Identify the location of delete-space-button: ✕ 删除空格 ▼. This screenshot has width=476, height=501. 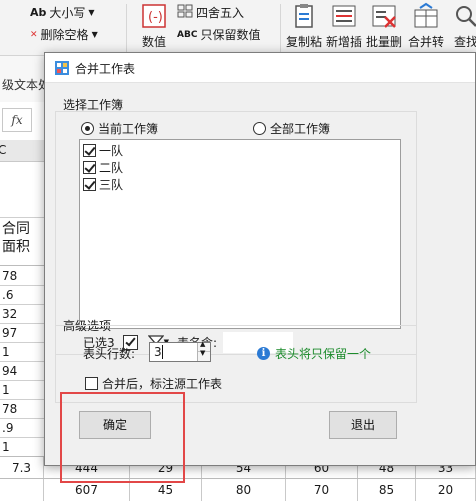
(64, 34).